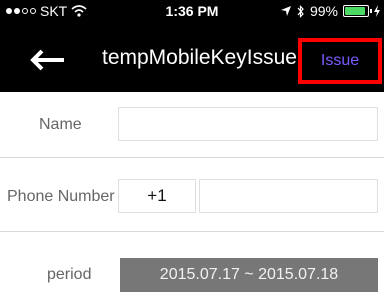  Describe the element at coordinates (377, 11) in the screenshot. I see `charging-icon` at that location.